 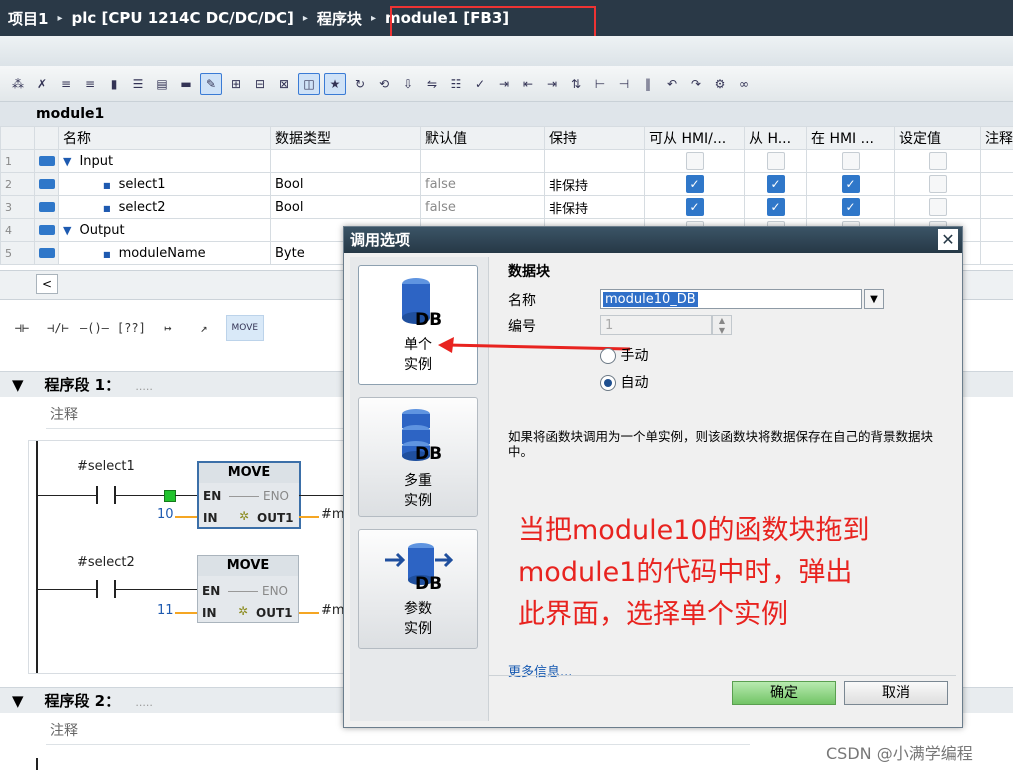 I want to click on tools-icon: ⚙, so click(x=720, y=84).